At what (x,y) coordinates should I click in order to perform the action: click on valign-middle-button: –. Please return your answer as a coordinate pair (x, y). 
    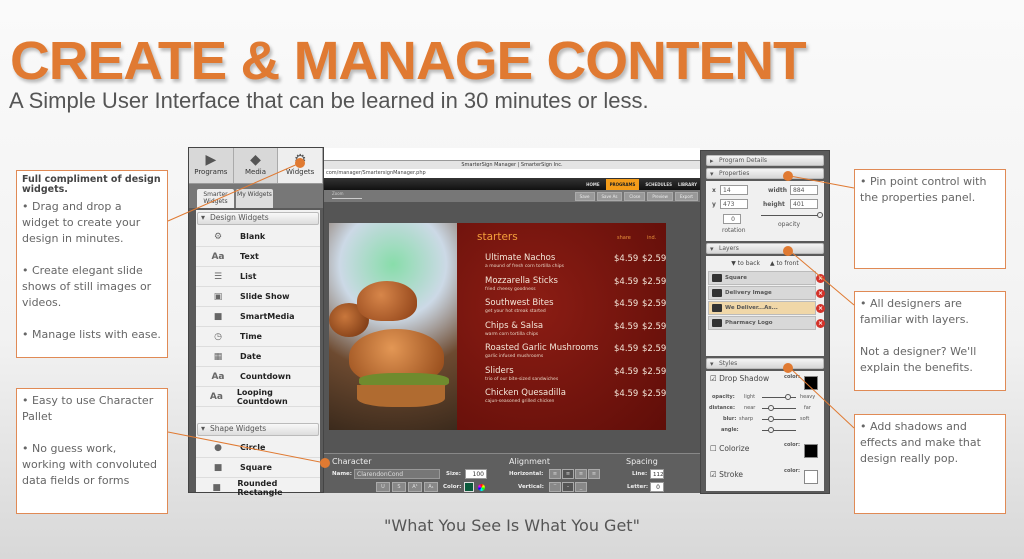
    Looking at the image, I should click on (568, 487).